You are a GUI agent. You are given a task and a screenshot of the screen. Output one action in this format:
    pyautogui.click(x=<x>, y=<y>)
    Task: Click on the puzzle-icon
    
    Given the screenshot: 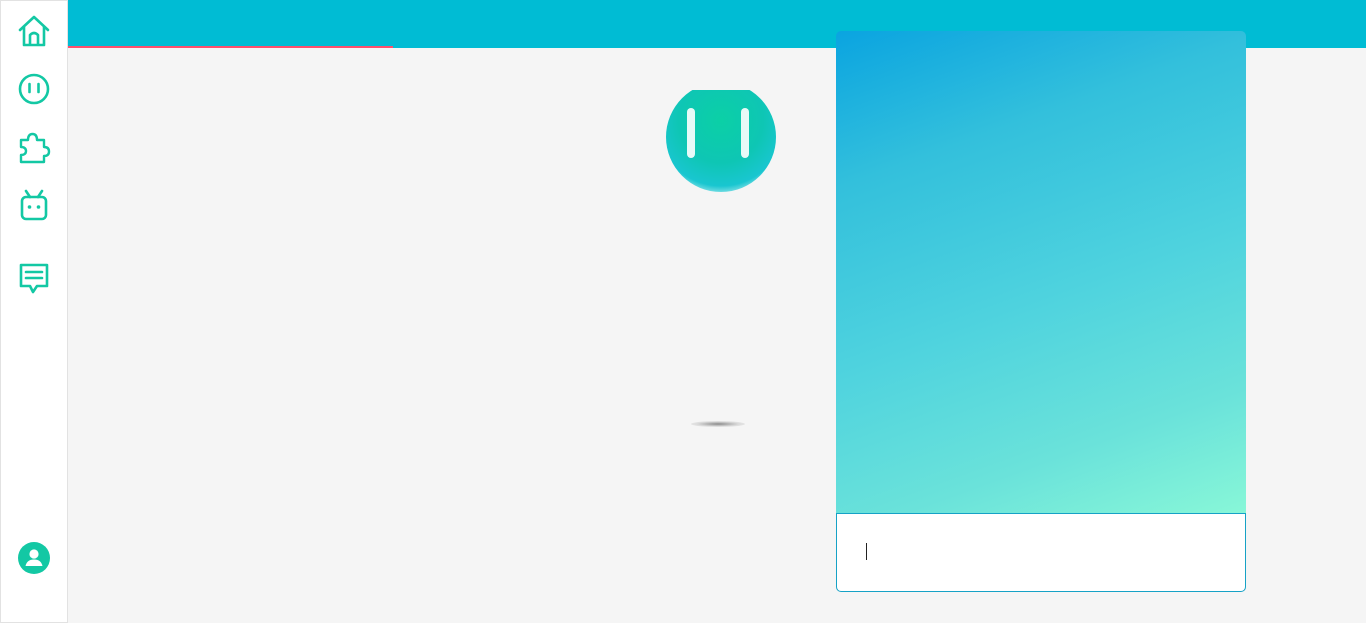 What is the action you would take?
    pyautogui.click(x=35, y=148)
    